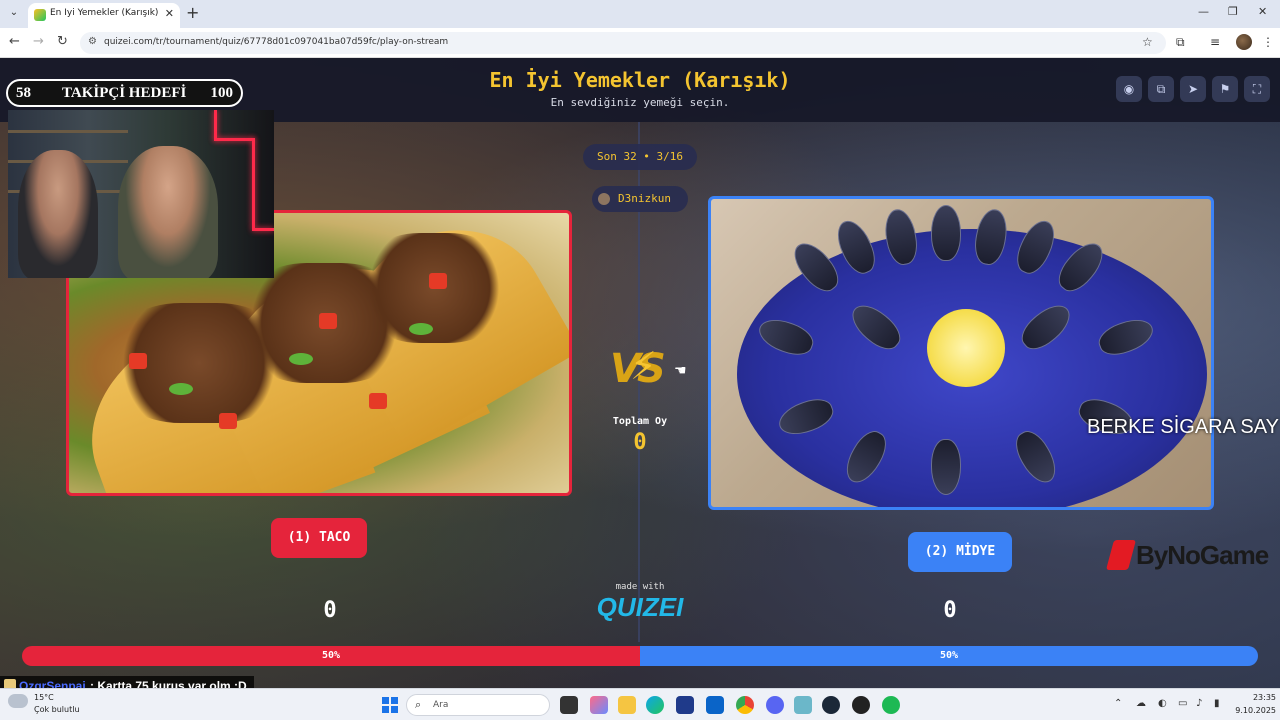 This screenshot has height=720, width=1280. What do you see at coordinates (1182, 703) in the screenshot?
I see `display-icon: ▭` at bounding box center [1182, 703].